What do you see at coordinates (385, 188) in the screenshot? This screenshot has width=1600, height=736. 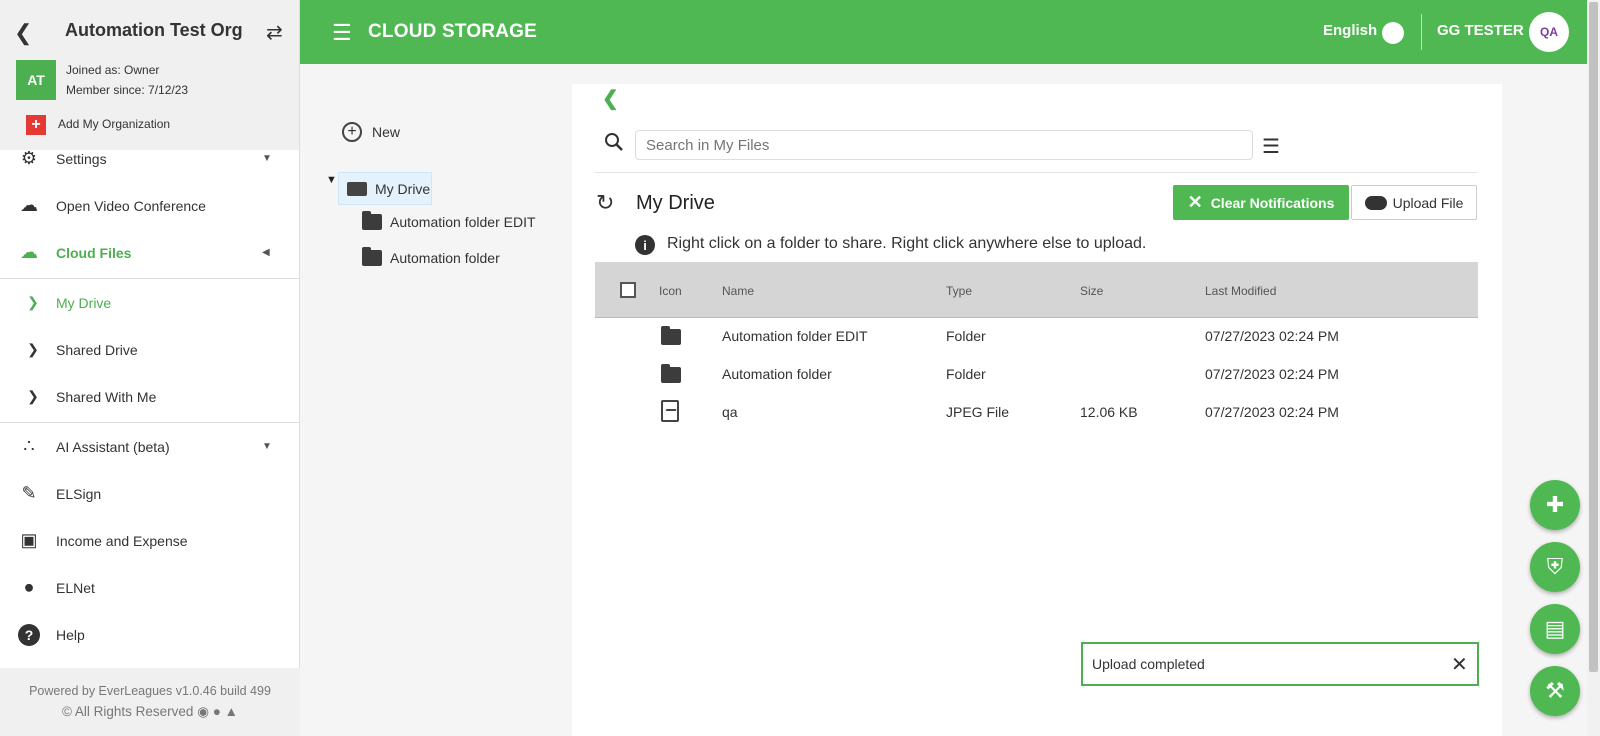 I see `tree-node-my-drive: My Drive` at bounding box center [385, 188].